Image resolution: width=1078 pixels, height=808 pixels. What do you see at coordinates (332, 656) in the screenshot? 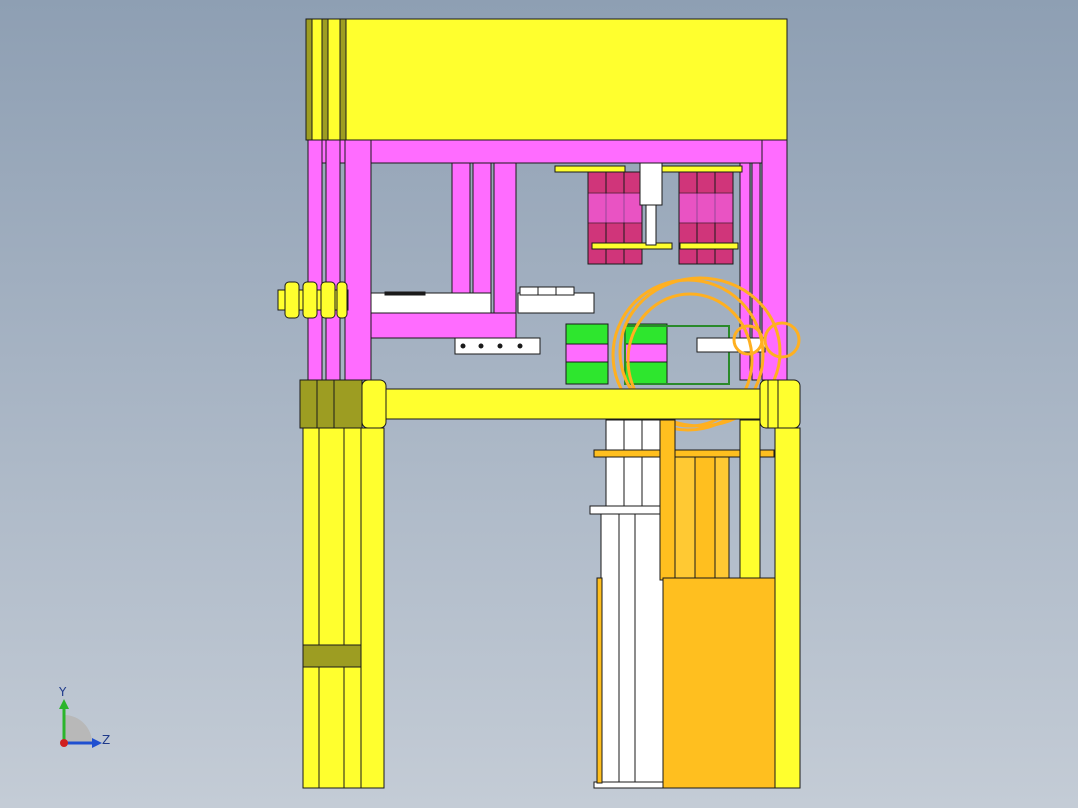
I see `left-leg-band` at bounding box center [332, 656].